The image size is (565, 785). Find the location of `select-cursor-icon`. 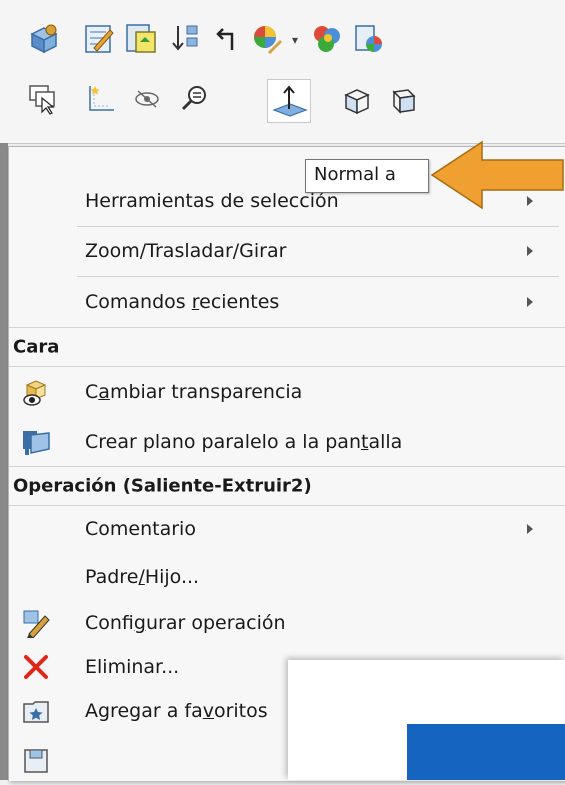

select-cursor-icon is located at coordinates (43, 99).